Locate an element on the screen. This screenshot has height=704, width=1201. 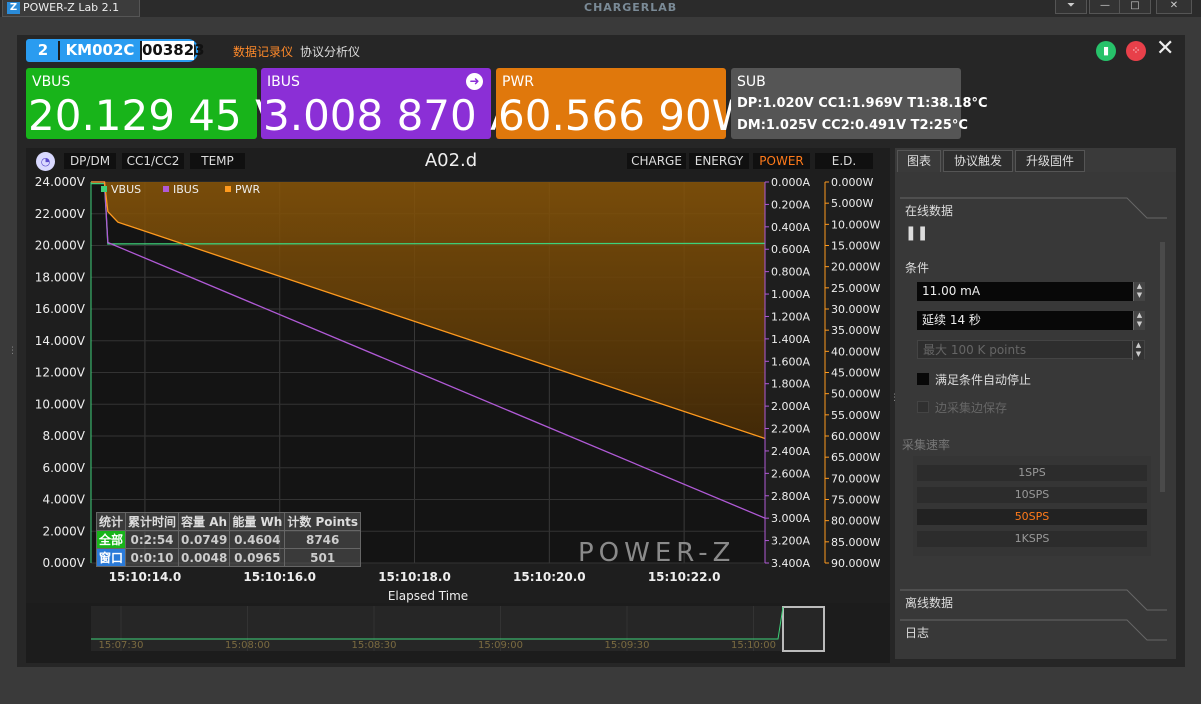
y-right-tick-label: 30.000W is located at coordinates (855, 309).